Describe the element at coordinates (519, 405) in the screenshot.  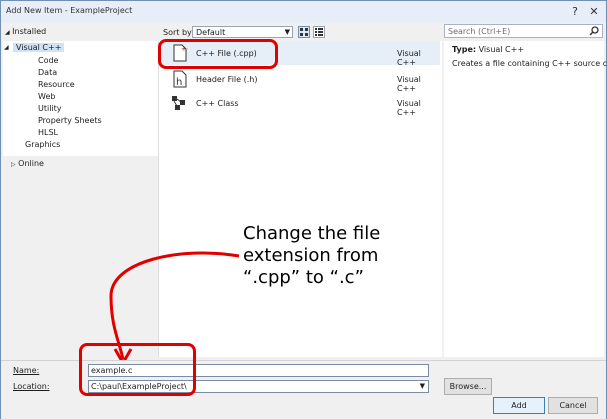
I see `add-button: Add` at that location.